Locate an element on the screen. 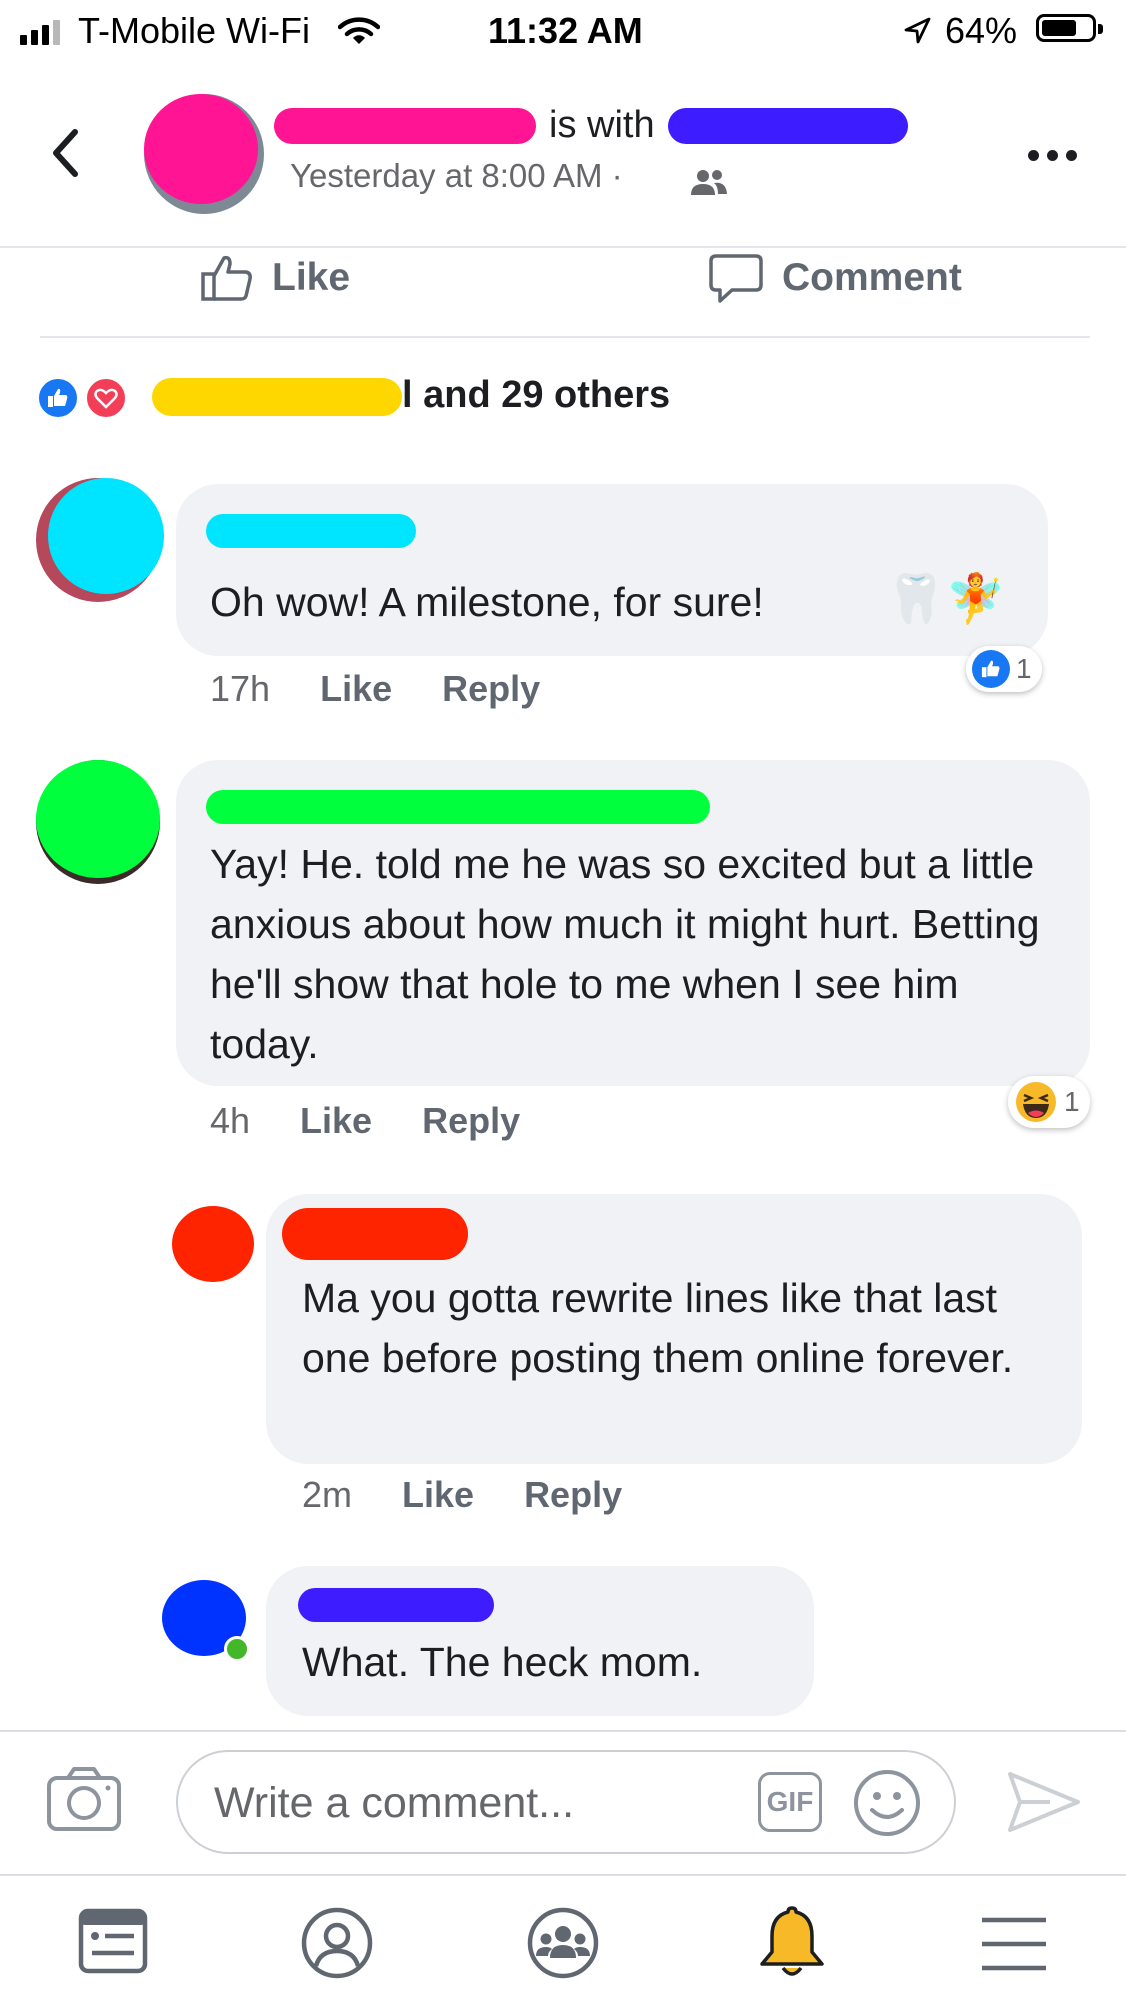 The image size is (1126, 2002). composer-divider is located at coordinates (563, 1731).